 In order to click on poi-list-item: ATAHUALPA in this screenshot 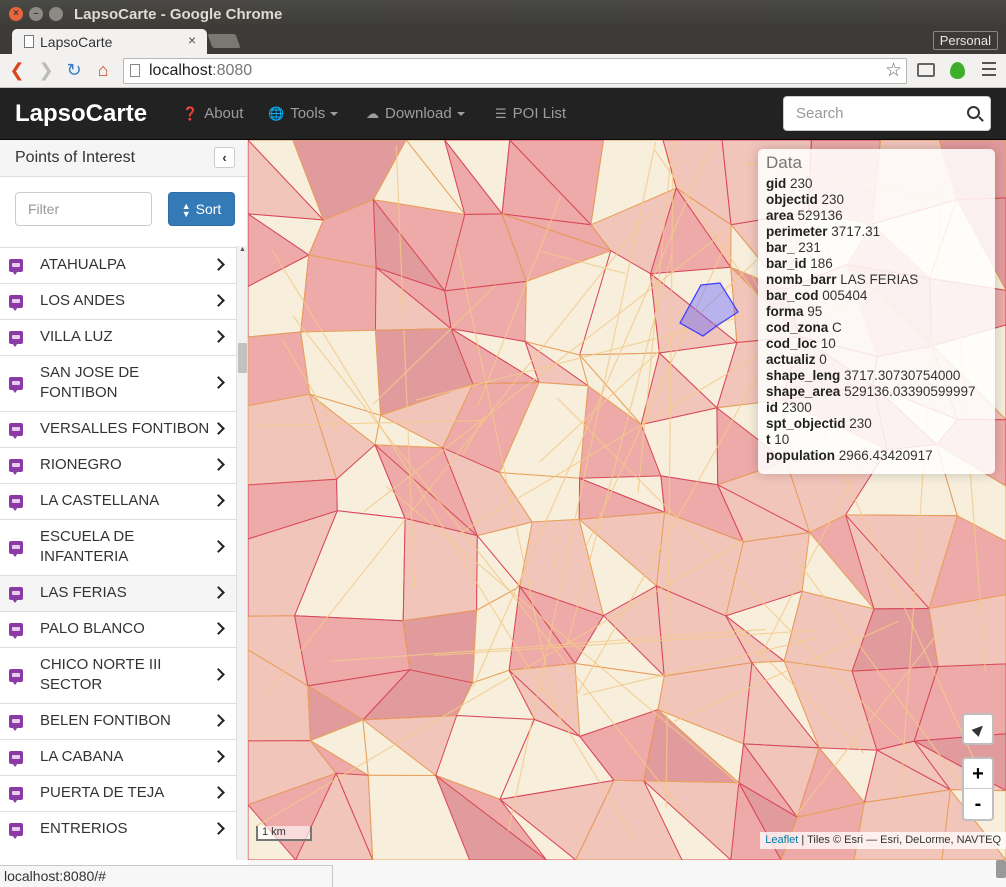, I will do `click(118, 265)`.